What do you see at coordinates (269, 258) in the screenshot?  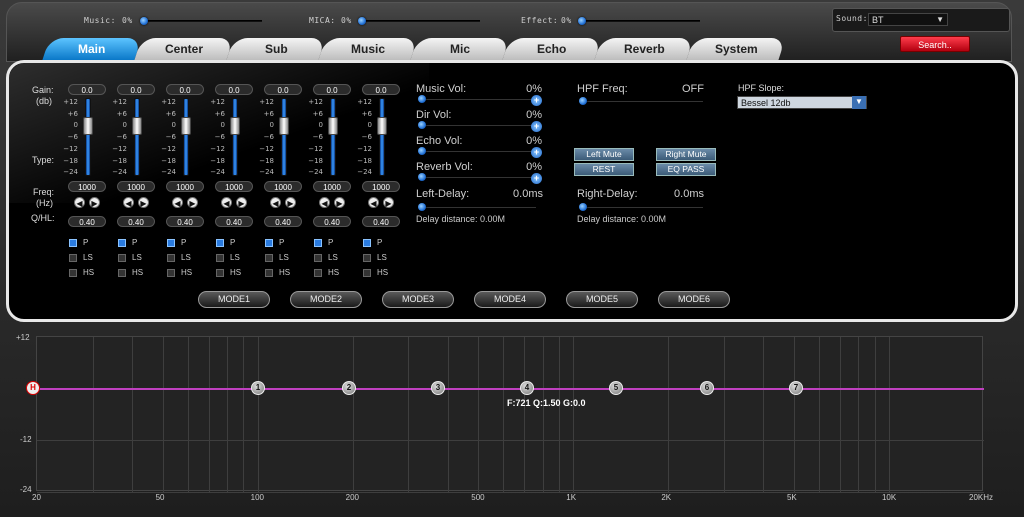 I see `filter-ls-checkbox-ch5` at bounding box center [269, 258].